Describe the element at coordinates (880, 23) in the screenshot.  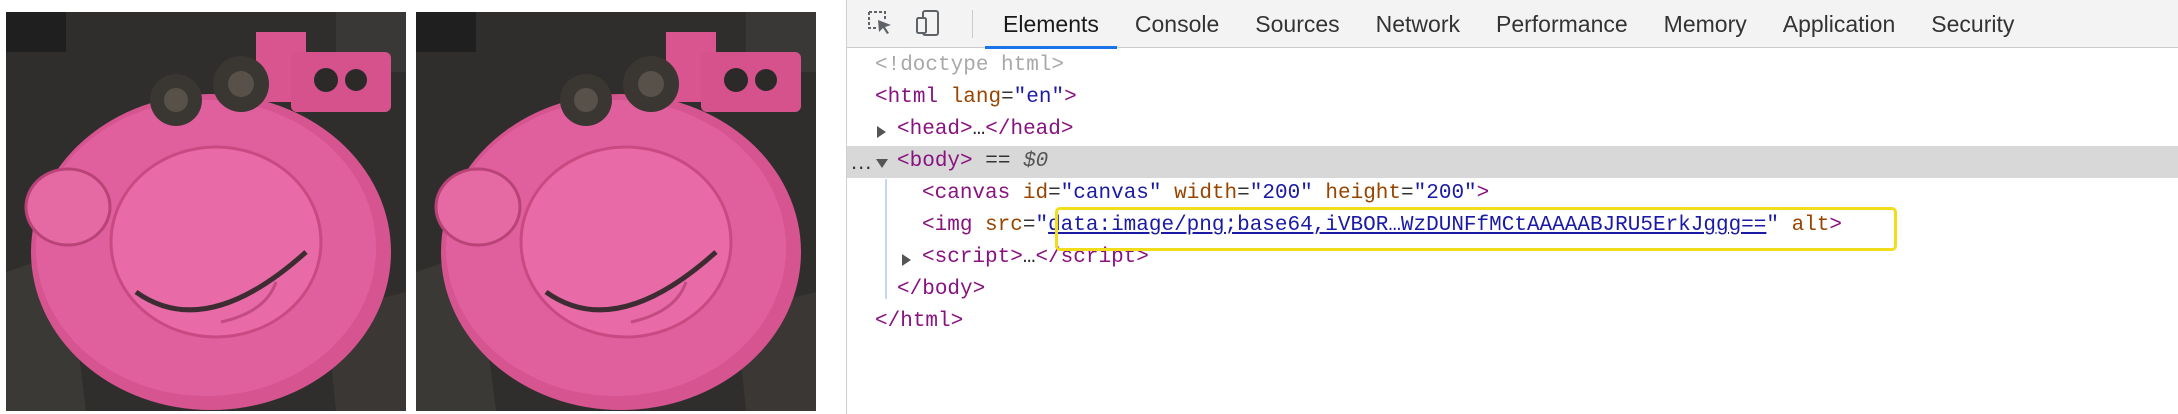
I see `inspect-element-icon` at that location.